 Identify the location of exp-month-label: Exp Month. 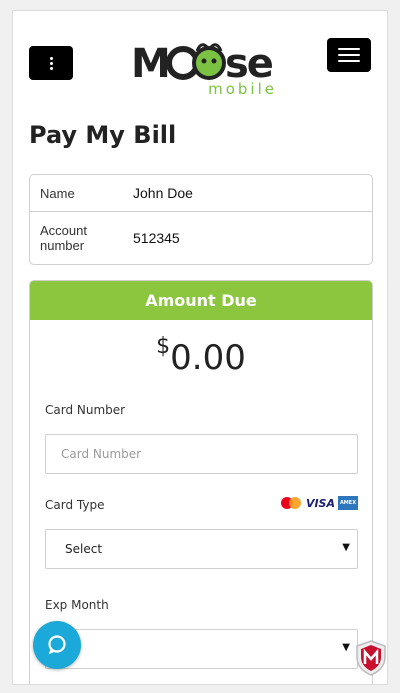
(77, 605).